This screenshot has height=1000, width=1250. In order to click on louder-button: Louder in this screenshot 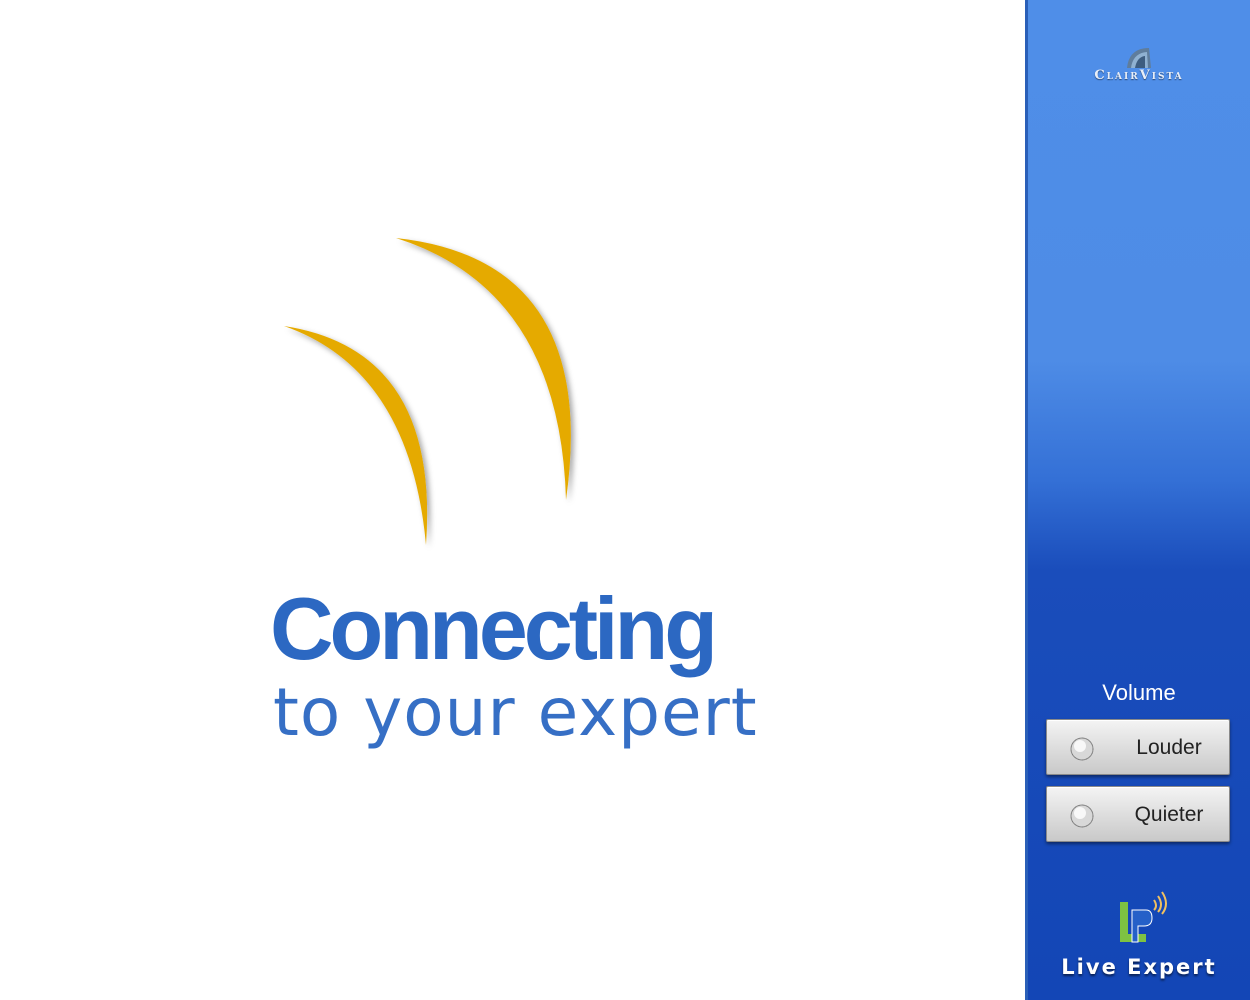, I will do `click(1138, 747)`.